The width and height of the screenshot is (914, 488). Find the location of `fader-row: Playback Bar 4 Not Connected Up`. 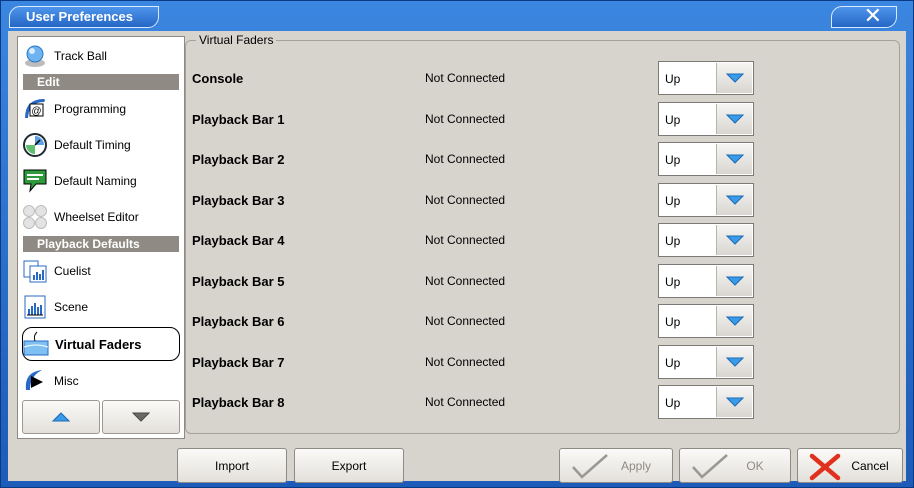

fader-row: Playback Bar 4 Not Connected Up is located at coordinates (543, 240).